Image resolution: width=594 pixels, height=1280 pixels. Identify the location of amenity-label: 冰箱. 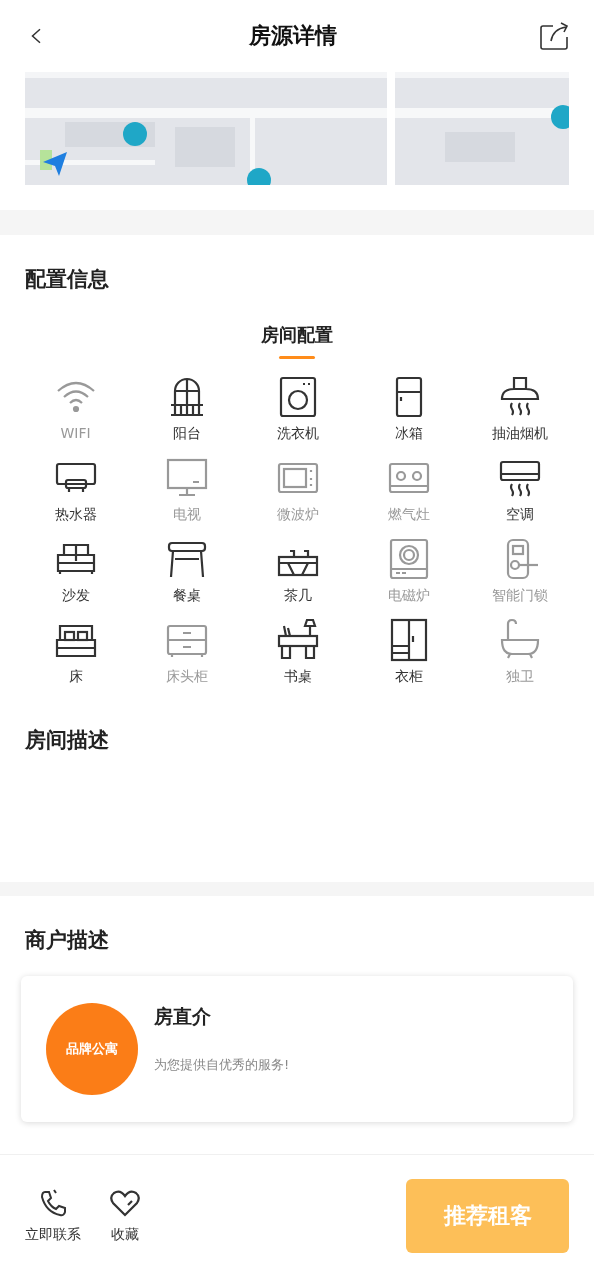
(408, 434).